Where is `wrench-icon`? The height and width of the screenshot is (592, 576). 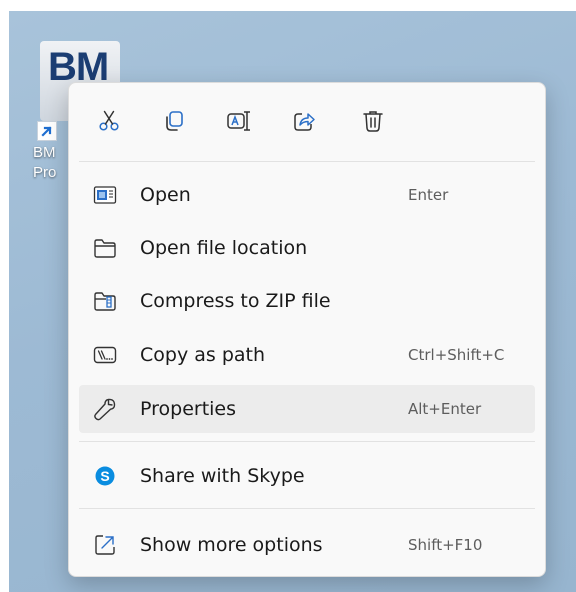 wrench-icon is located at coordinates (105, 409).